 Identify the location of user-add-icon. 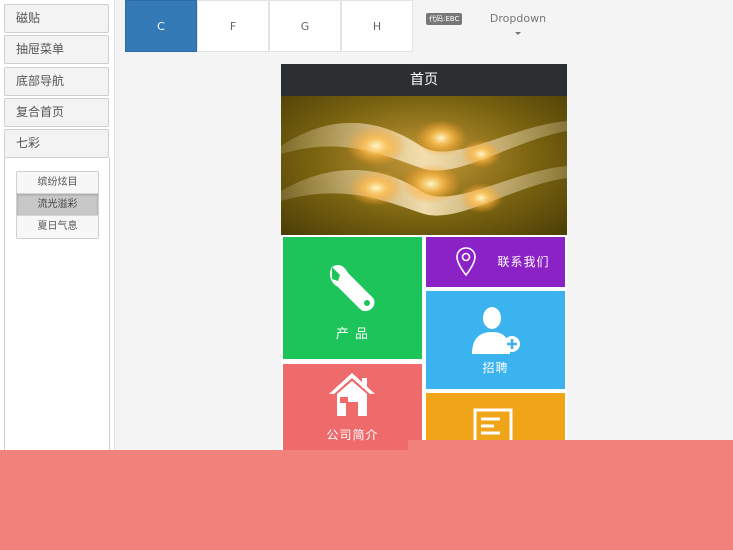
(496, 330).